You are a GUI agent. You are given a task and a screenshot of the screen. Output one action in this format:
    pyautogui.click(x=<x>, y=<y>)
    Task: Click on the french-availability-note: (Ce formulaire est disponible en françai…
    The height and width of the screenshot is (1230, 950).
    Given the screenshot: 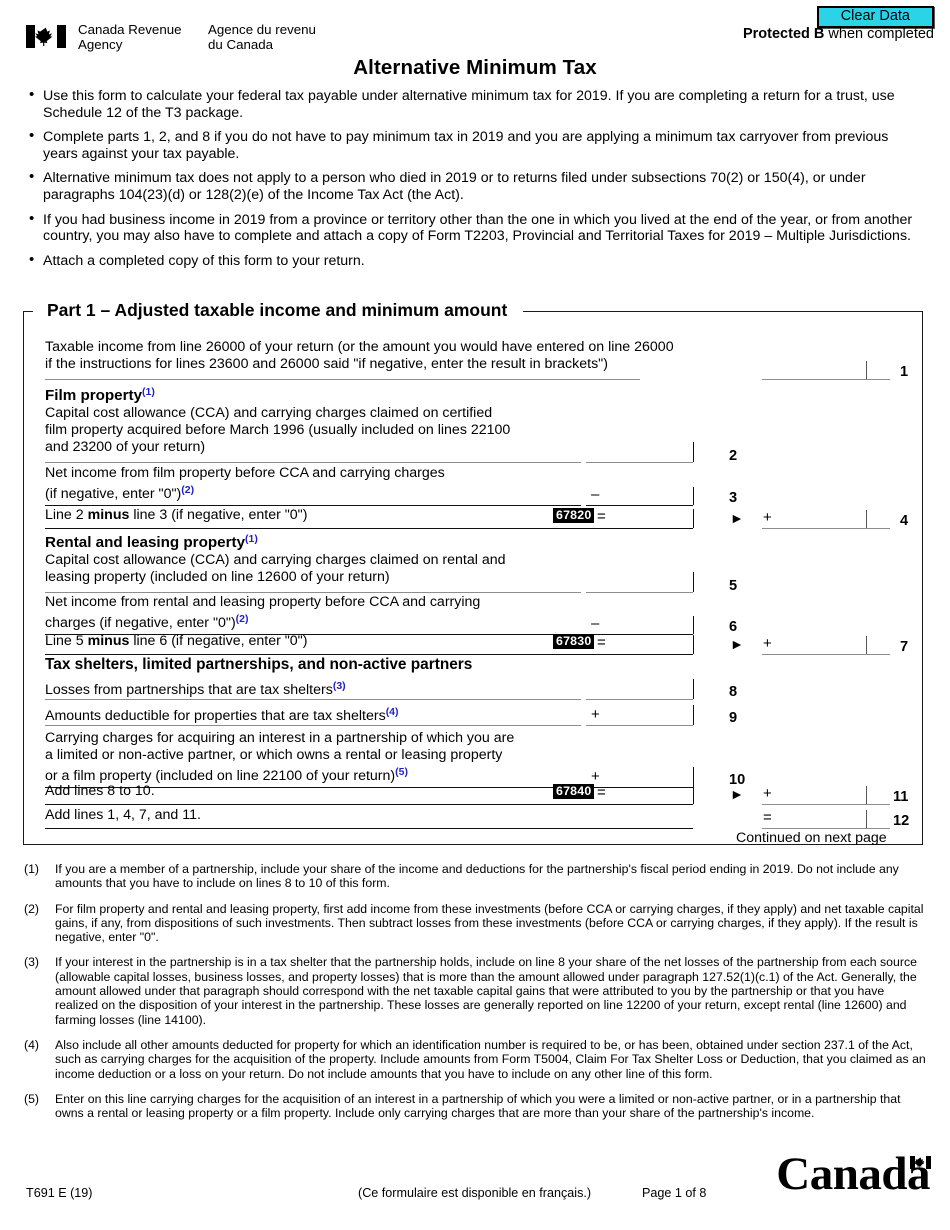 What is the action you would take?
    pyautogui.click(x=475, y=1193)
    